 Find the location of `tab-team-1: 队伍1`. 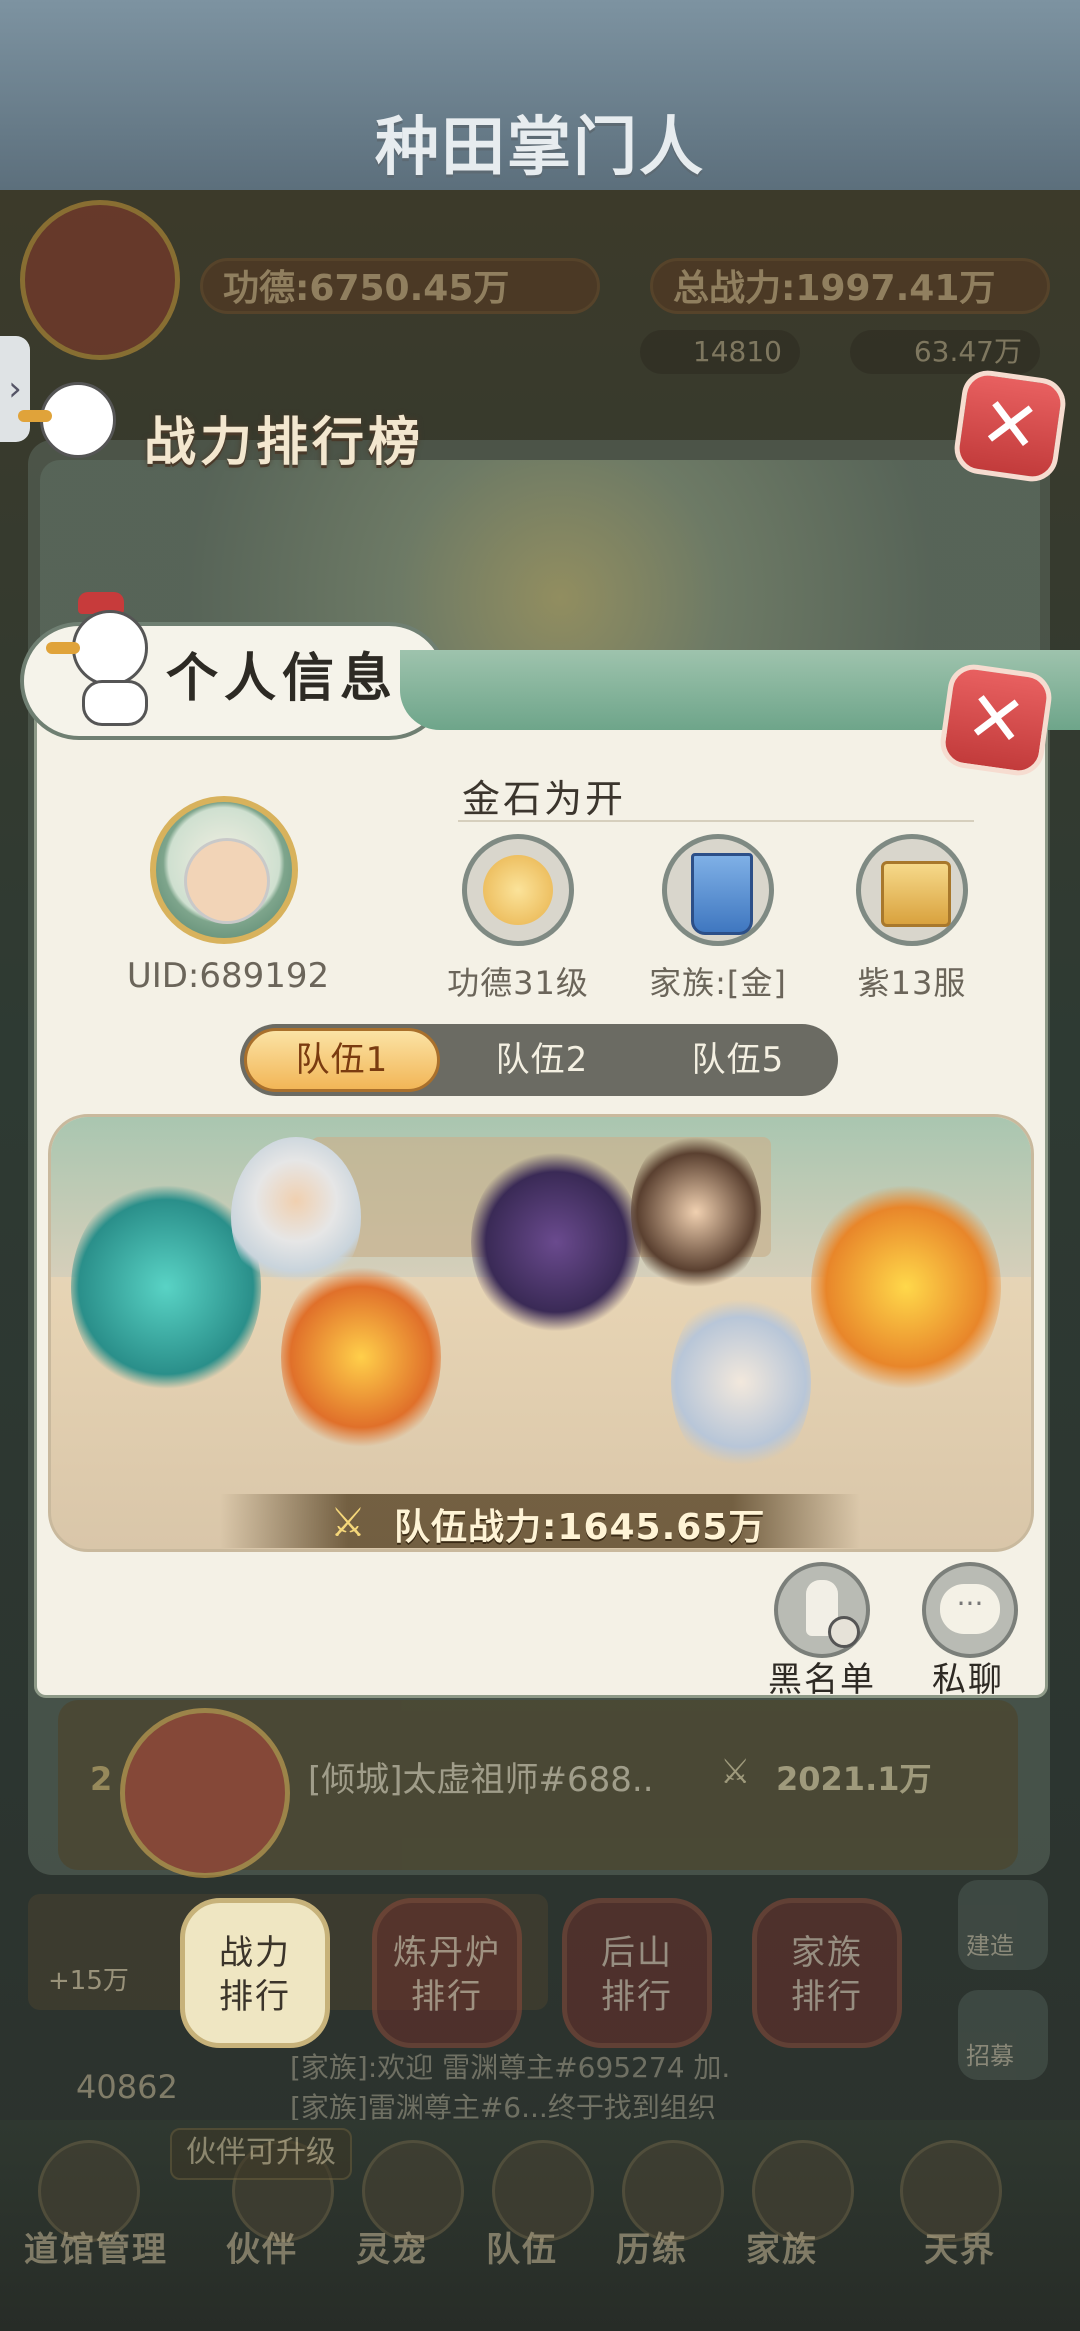

tab-team-1: 队伍1 is located at coordinates (342, 1060).